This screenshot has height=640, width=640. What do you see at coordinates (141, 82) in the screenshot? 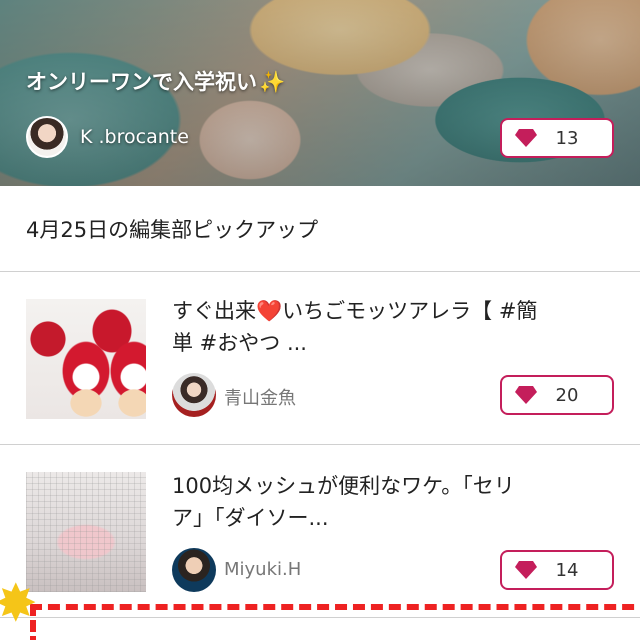
I see `hero-title-text: オンリーワンで入学祝い` at bounding box center [141, 82].